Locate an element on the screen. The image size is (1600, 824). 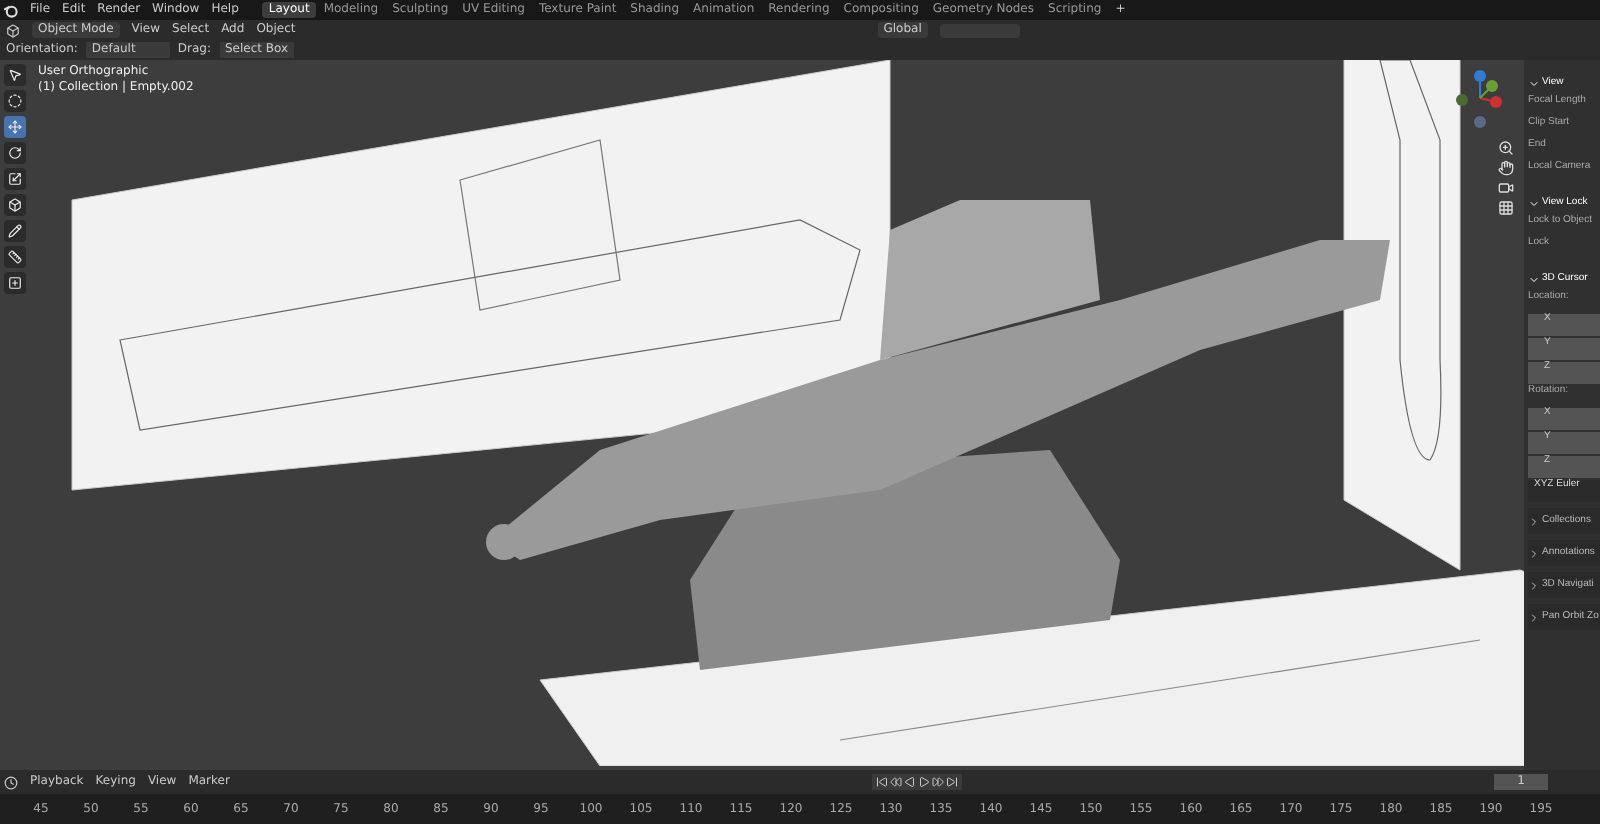
camera-icon is located at coordinates (1506, 188).